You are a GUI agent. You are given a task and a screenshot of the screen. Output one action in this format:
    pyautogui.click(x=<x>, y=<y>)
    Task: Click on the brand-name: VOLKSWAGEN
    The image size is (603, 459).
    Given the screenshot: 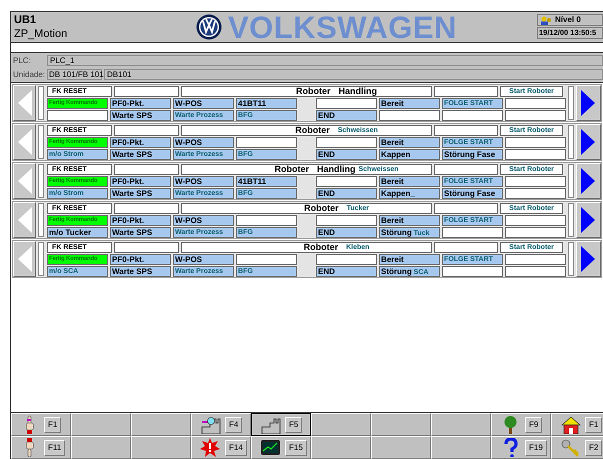 What is the action you would take?
    pyautogui.click(x=342, y=27)
    